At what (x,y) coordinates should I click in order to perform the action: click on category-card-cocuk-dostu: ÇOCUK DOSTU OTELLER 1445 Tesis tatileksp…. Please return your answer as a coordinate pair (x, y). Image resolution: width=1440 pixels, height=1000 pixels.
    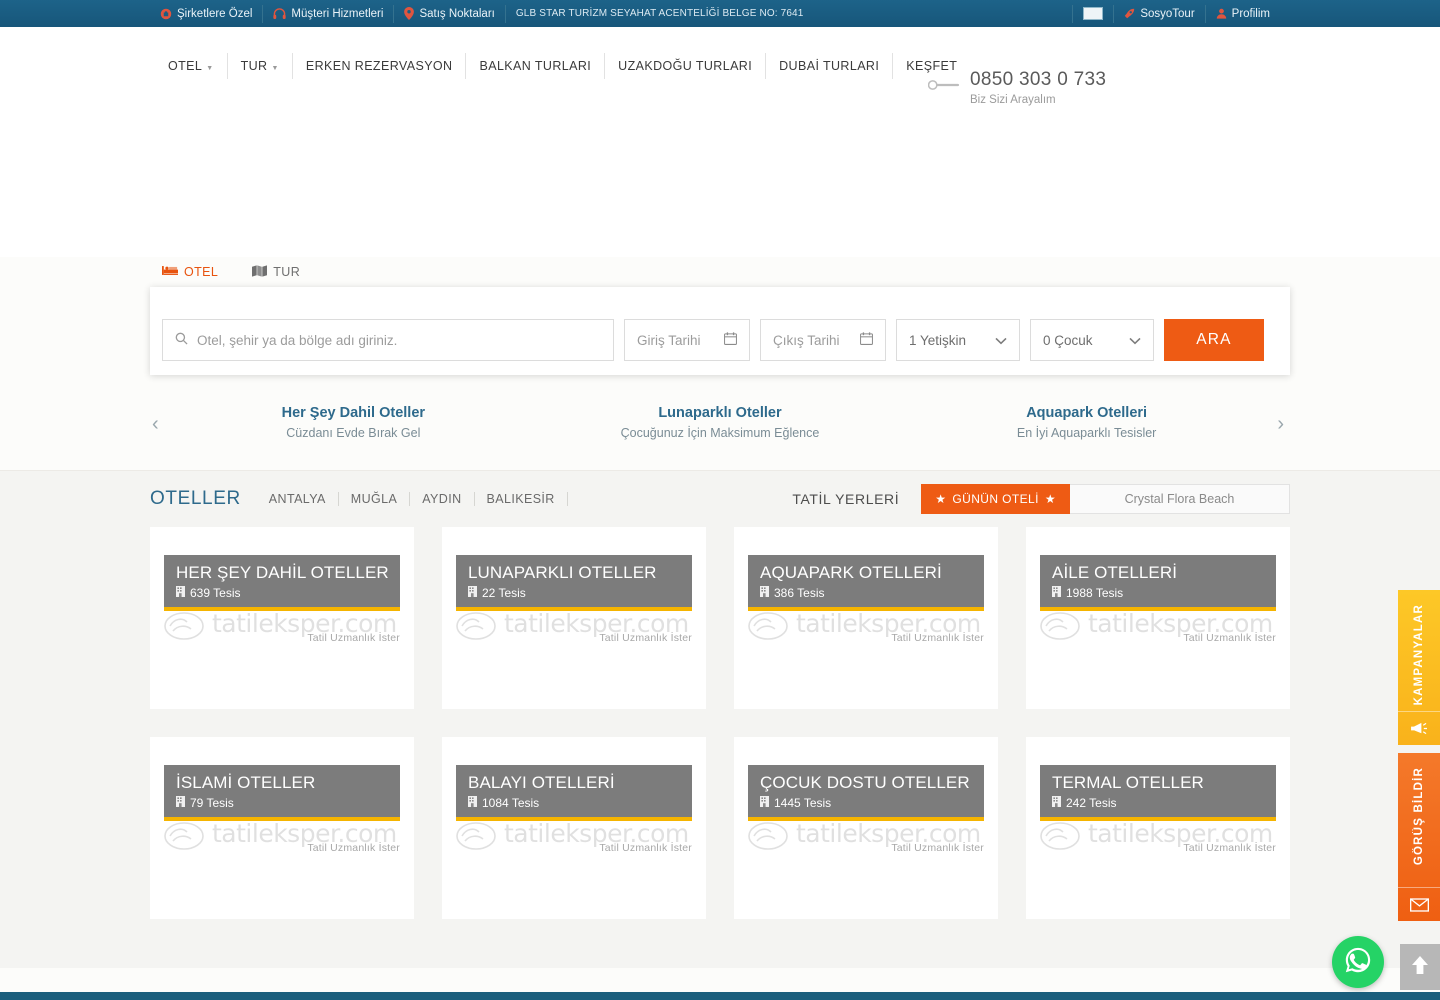
    Looking at the image, I should click on (866, 828).